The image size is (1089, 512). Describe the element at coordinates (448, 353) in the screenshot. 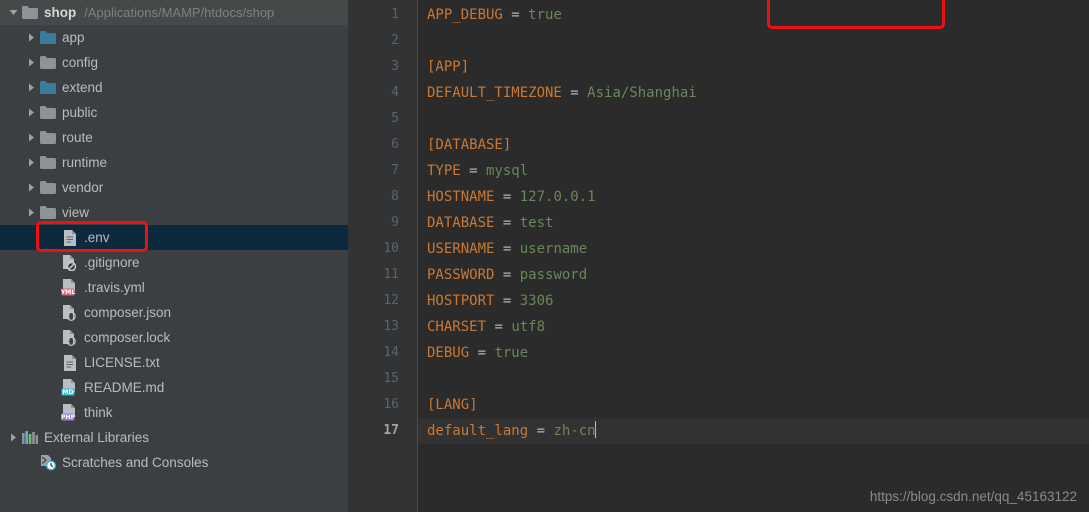

I see `ini-key: DEBUG` at that location.